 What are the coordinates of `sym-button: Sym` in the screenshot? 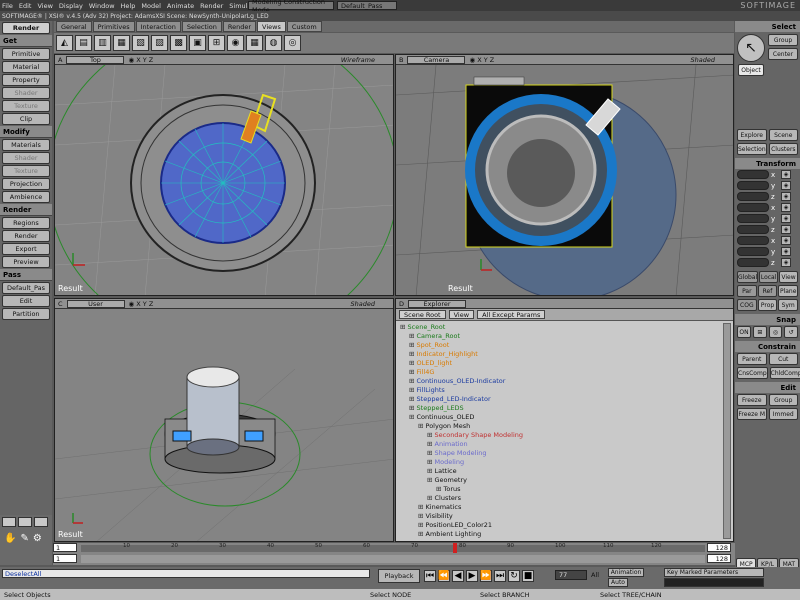 It's located at (788, 305).